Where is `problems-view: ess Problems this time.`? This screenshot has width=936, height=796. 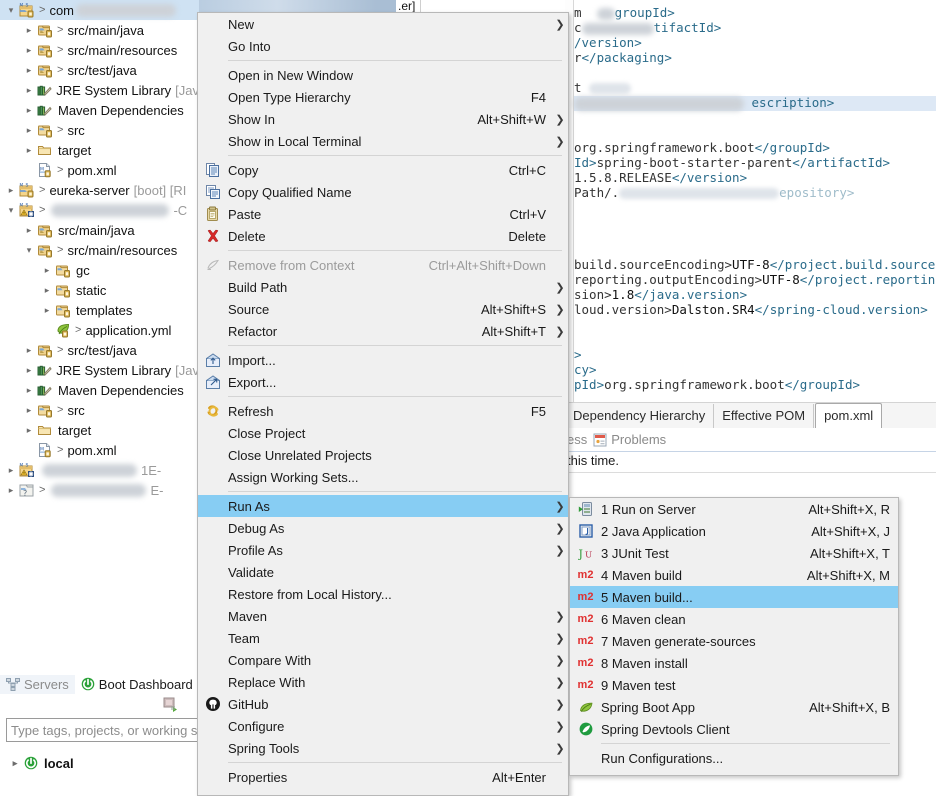
problems-view: ess Problems this time. is located at coordinates (750, 458).